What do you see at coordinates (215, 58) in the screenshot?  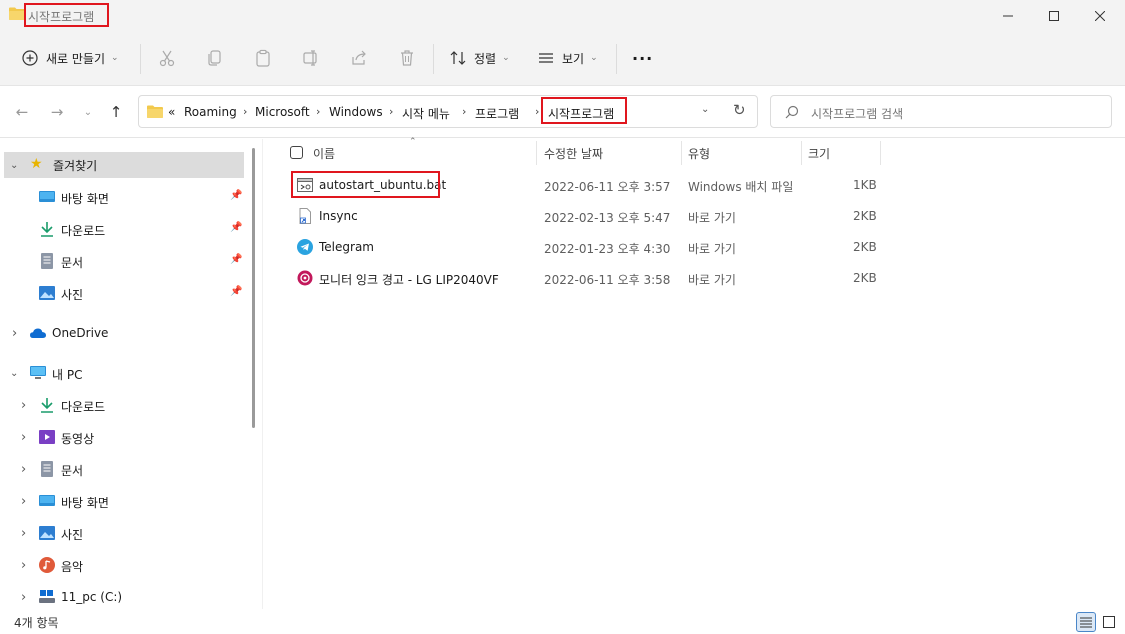 I see `copy-button` at bounding box center [215, 58].